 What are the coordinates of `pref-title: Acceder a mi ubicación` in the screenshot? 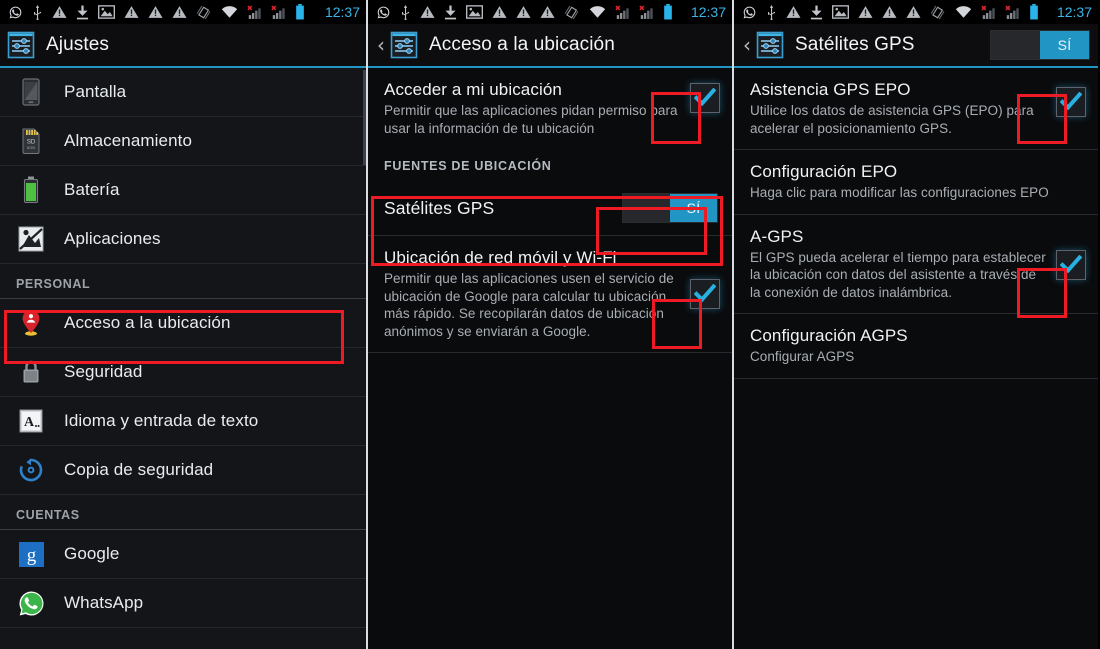 It's located at (473, 89).